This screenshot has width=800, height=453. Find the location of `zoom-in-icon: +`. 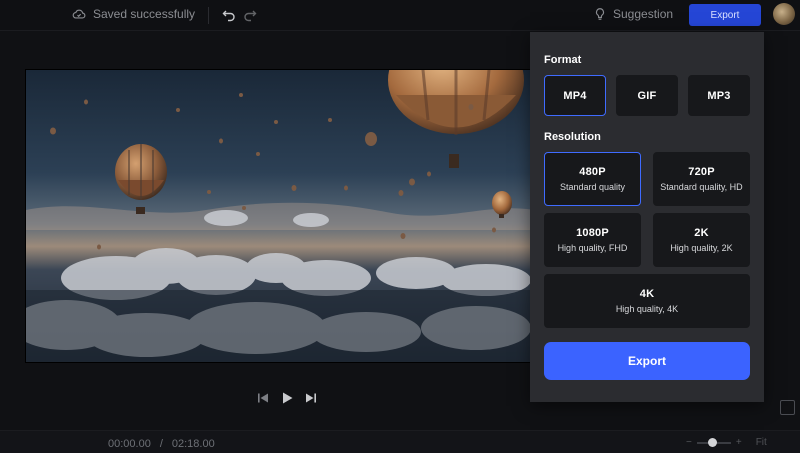

zoom-in-icon: + is located at coordinates (739, 442).